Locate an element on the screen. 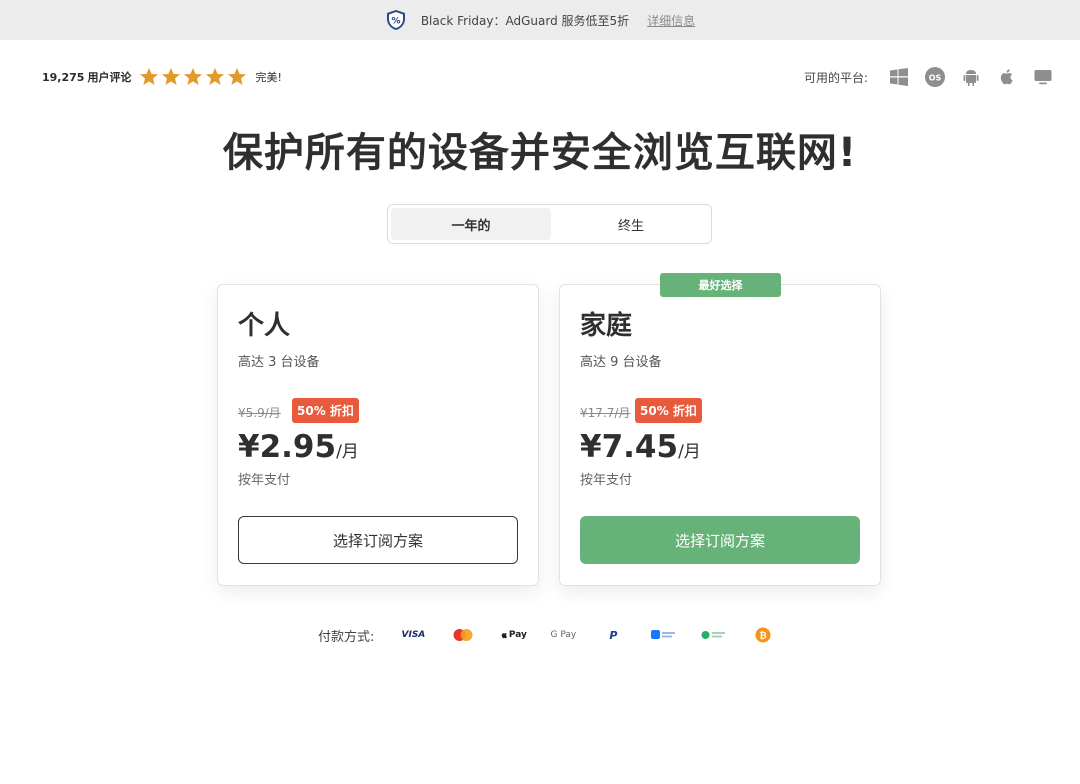  promo-banner: % Black Friday：AdGuard 服务低至5折 详细信息 is located at coordinates (540, 20).